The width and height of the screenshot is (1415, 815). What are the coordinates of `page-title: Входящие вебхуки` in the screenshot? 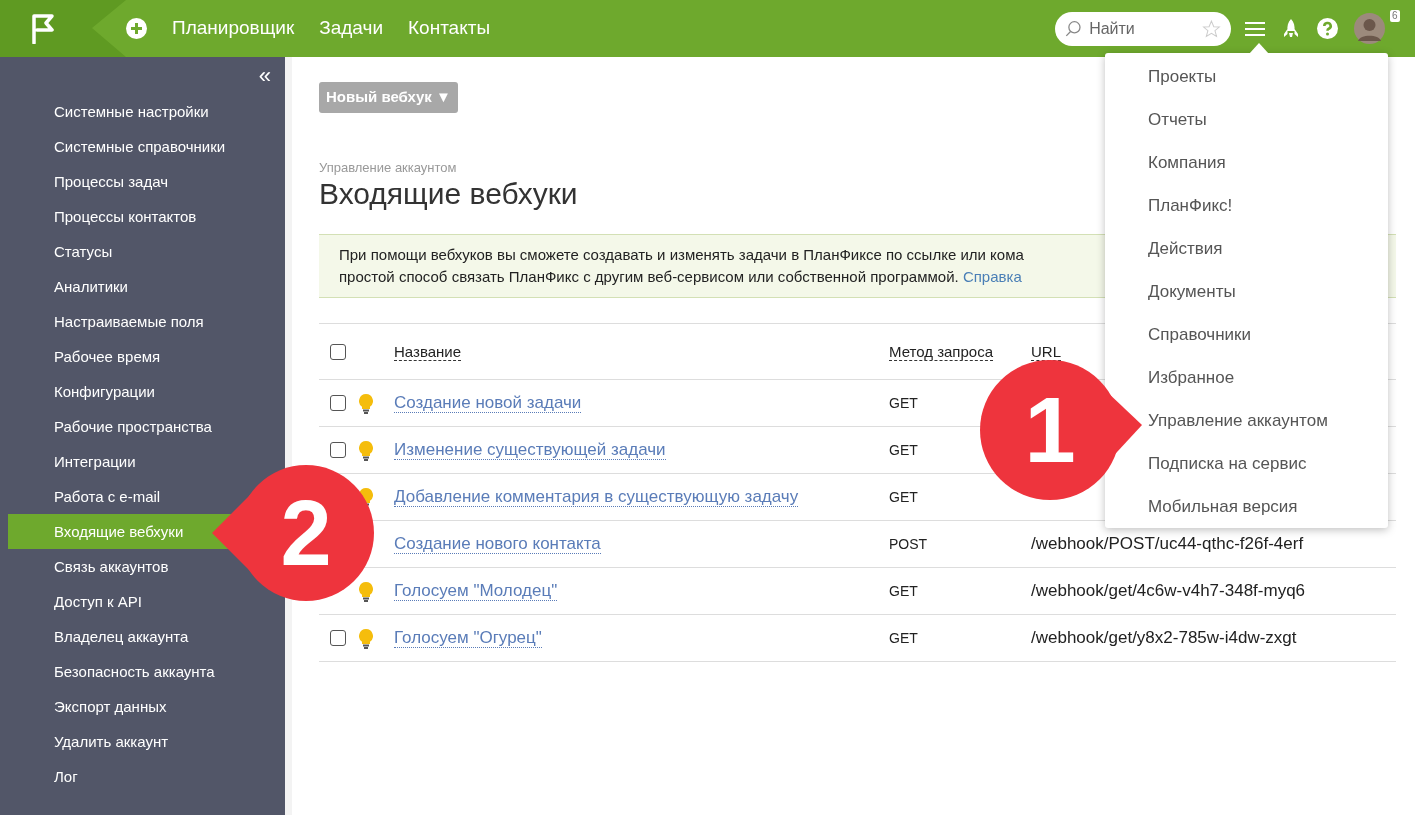 It's located at (448, 193).